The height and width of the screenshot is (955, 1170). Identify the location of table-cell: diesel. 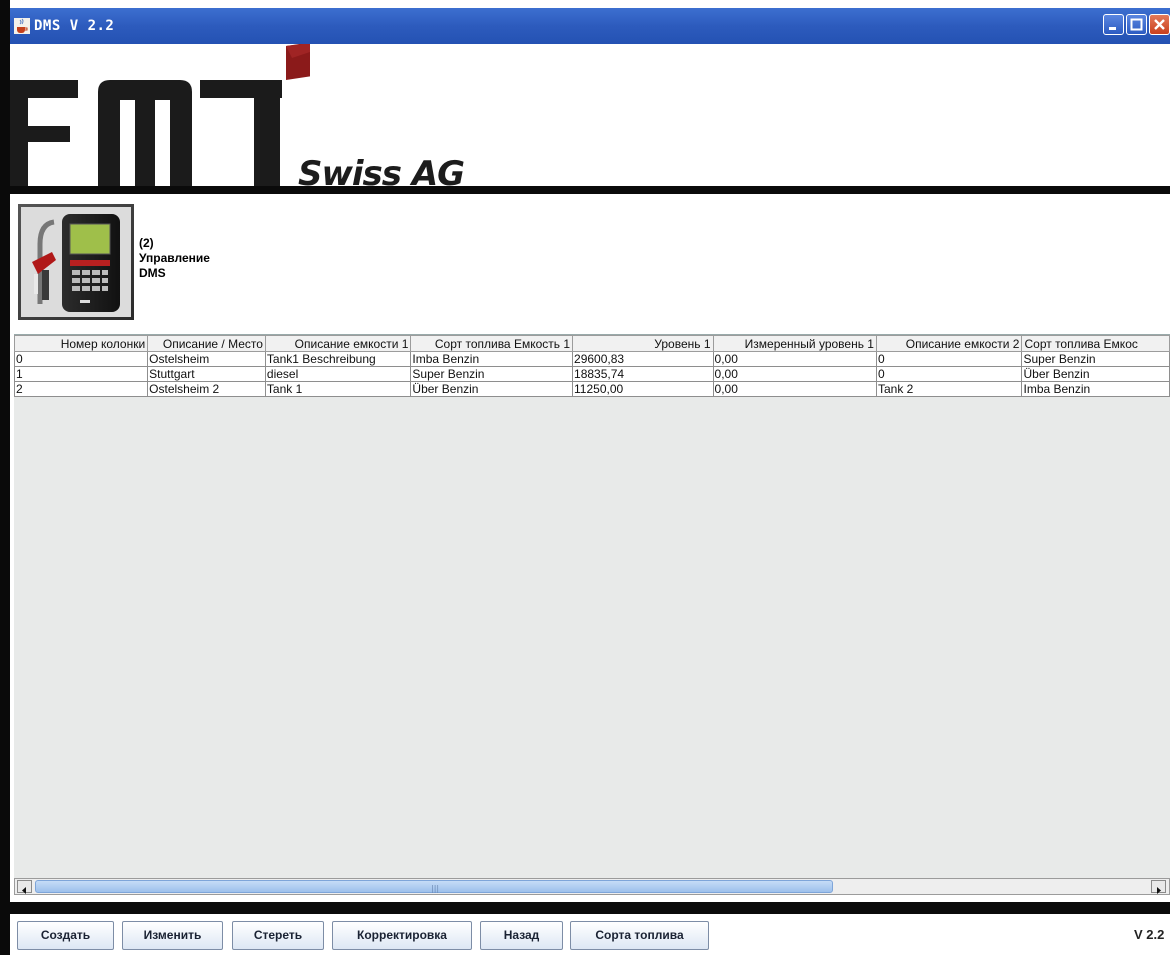
(338, 374).